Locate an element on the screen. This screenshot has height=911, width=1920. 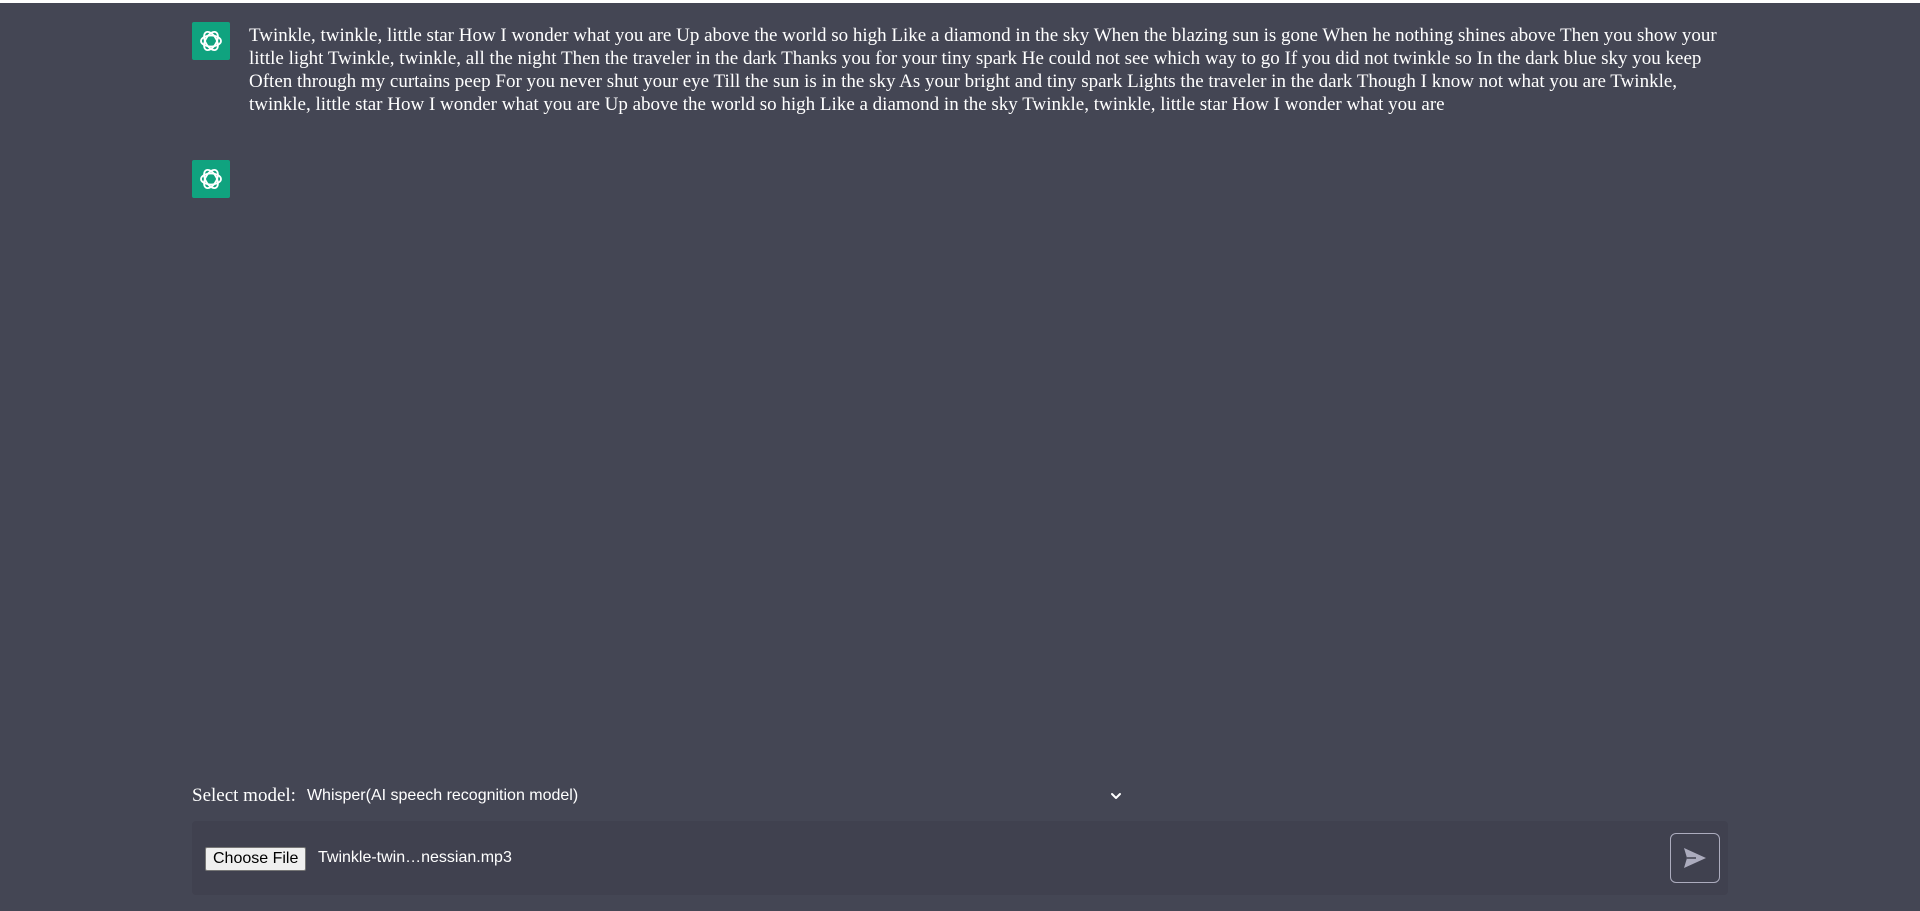
send-icon is located at coordinates (1695, 858).